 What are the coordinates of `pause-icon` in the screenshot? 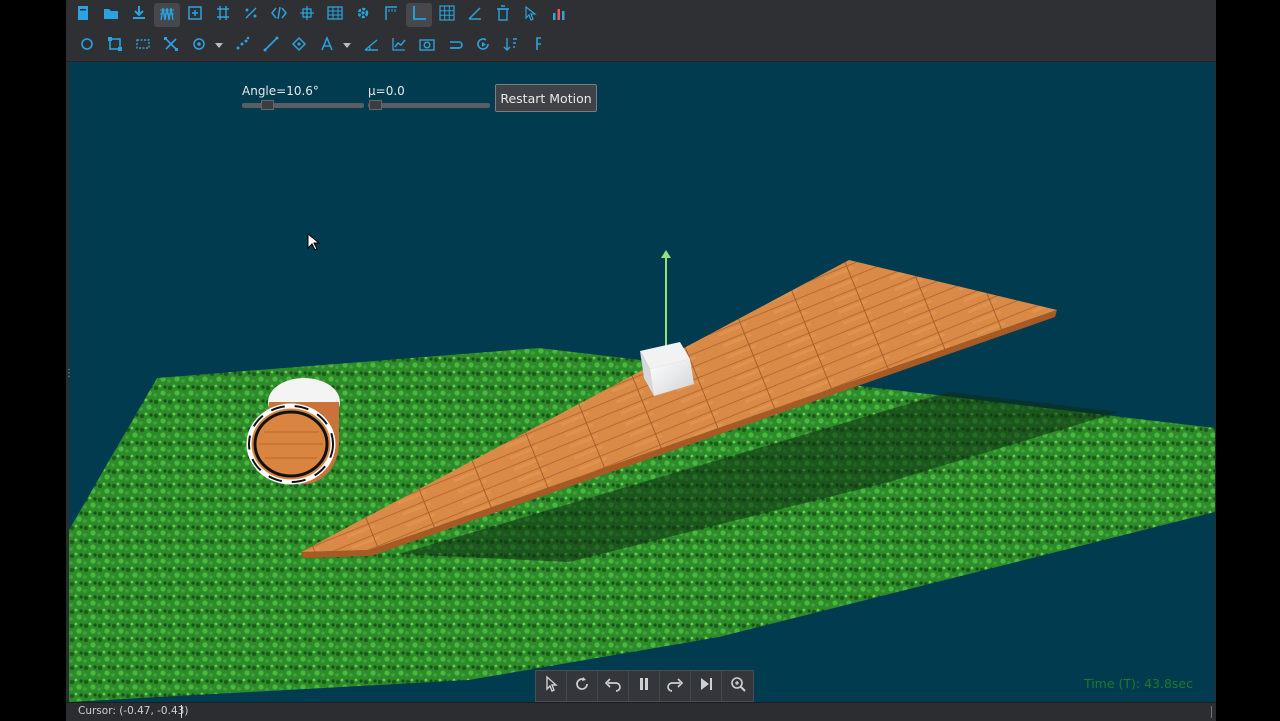 It's located at (644, 686).